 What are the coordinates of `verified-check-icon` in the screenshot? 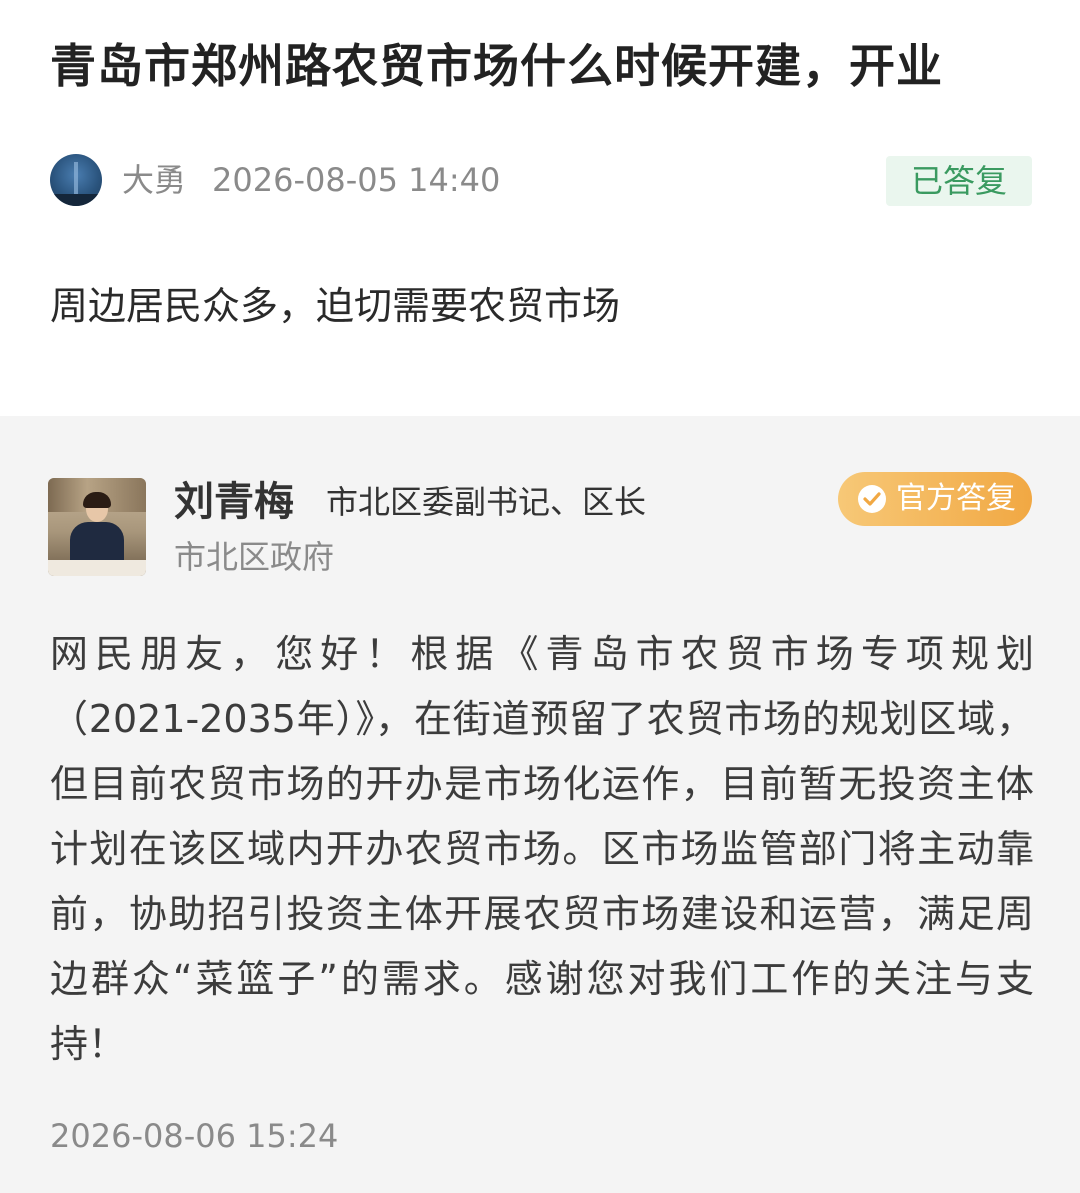 It's located at (872, 499).